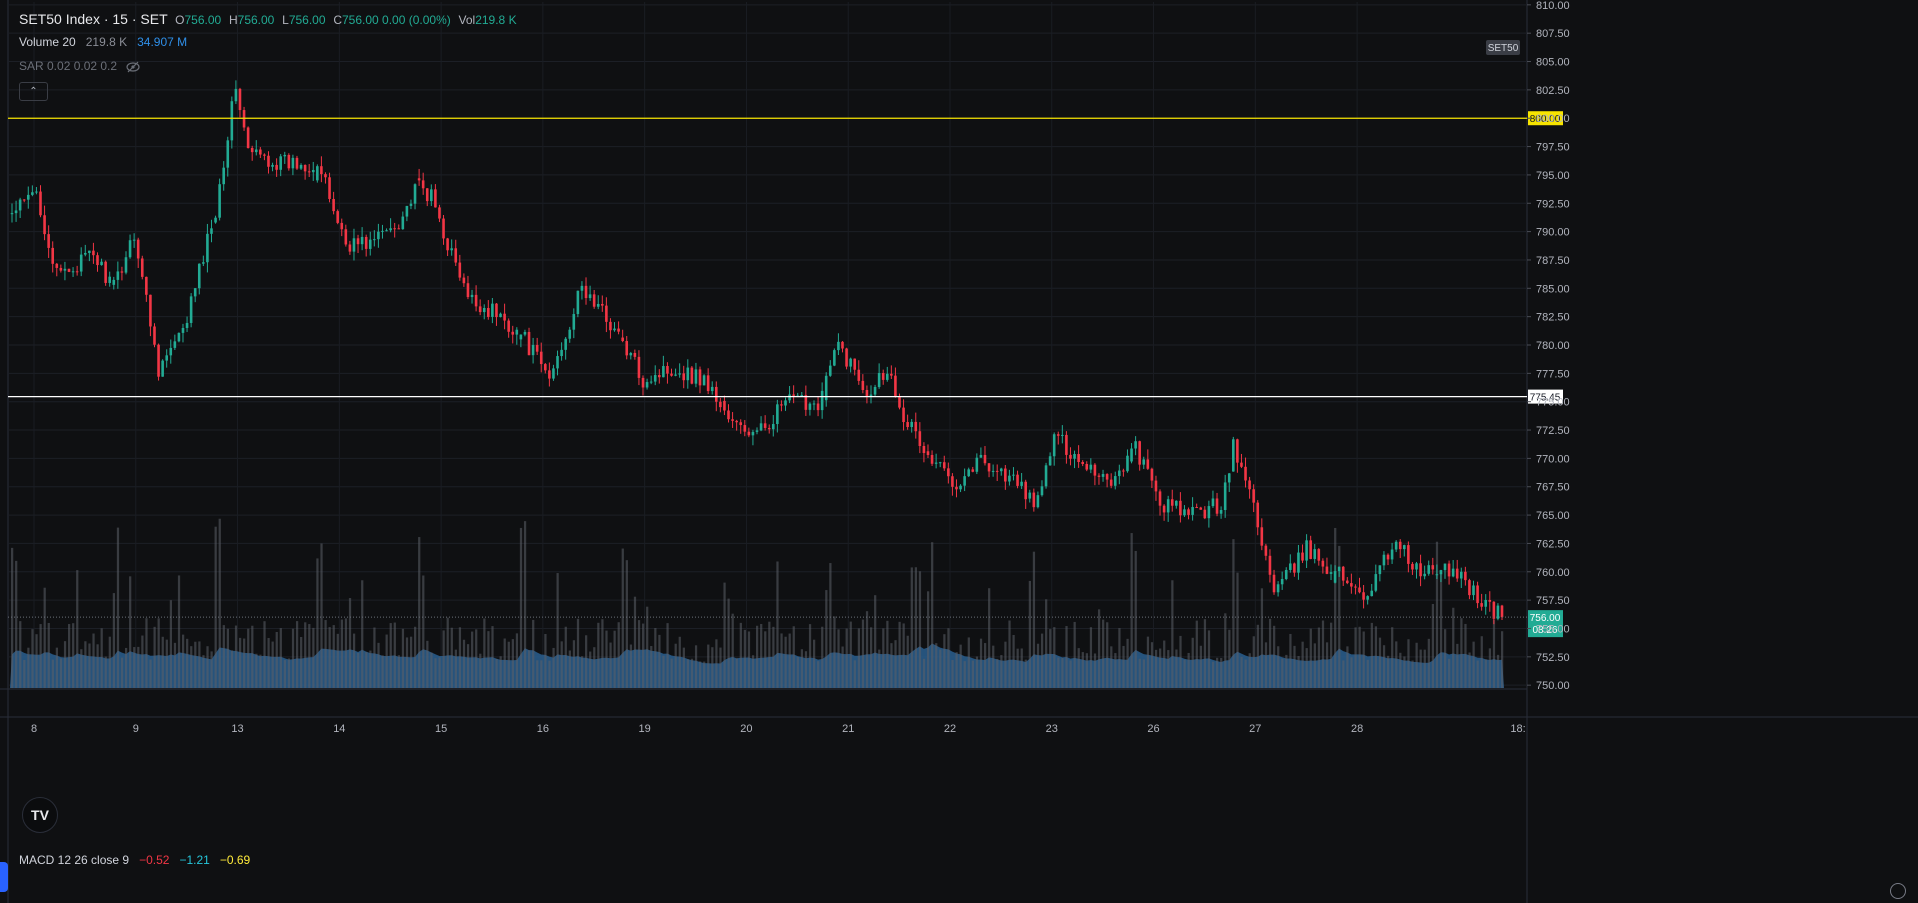 The height and width of the screenshot is (903, 1918). I want to click on y-tick-label: 797.50, so click(1553, 148).